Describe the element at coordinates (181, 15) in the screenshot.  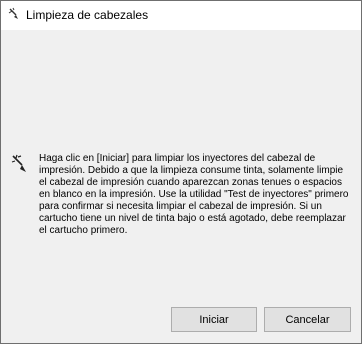
I see `title-bar: Limpieza de cabezales` at that location.